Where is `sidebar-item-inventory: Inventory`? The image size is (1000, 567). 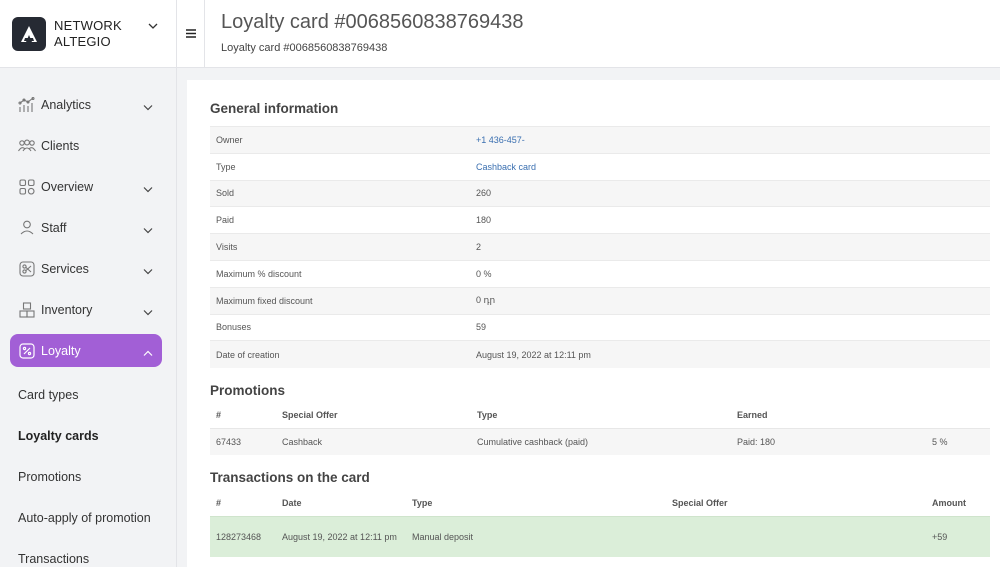 sidebar-item-inventory: Inventory is located at coordinates (86, 309).